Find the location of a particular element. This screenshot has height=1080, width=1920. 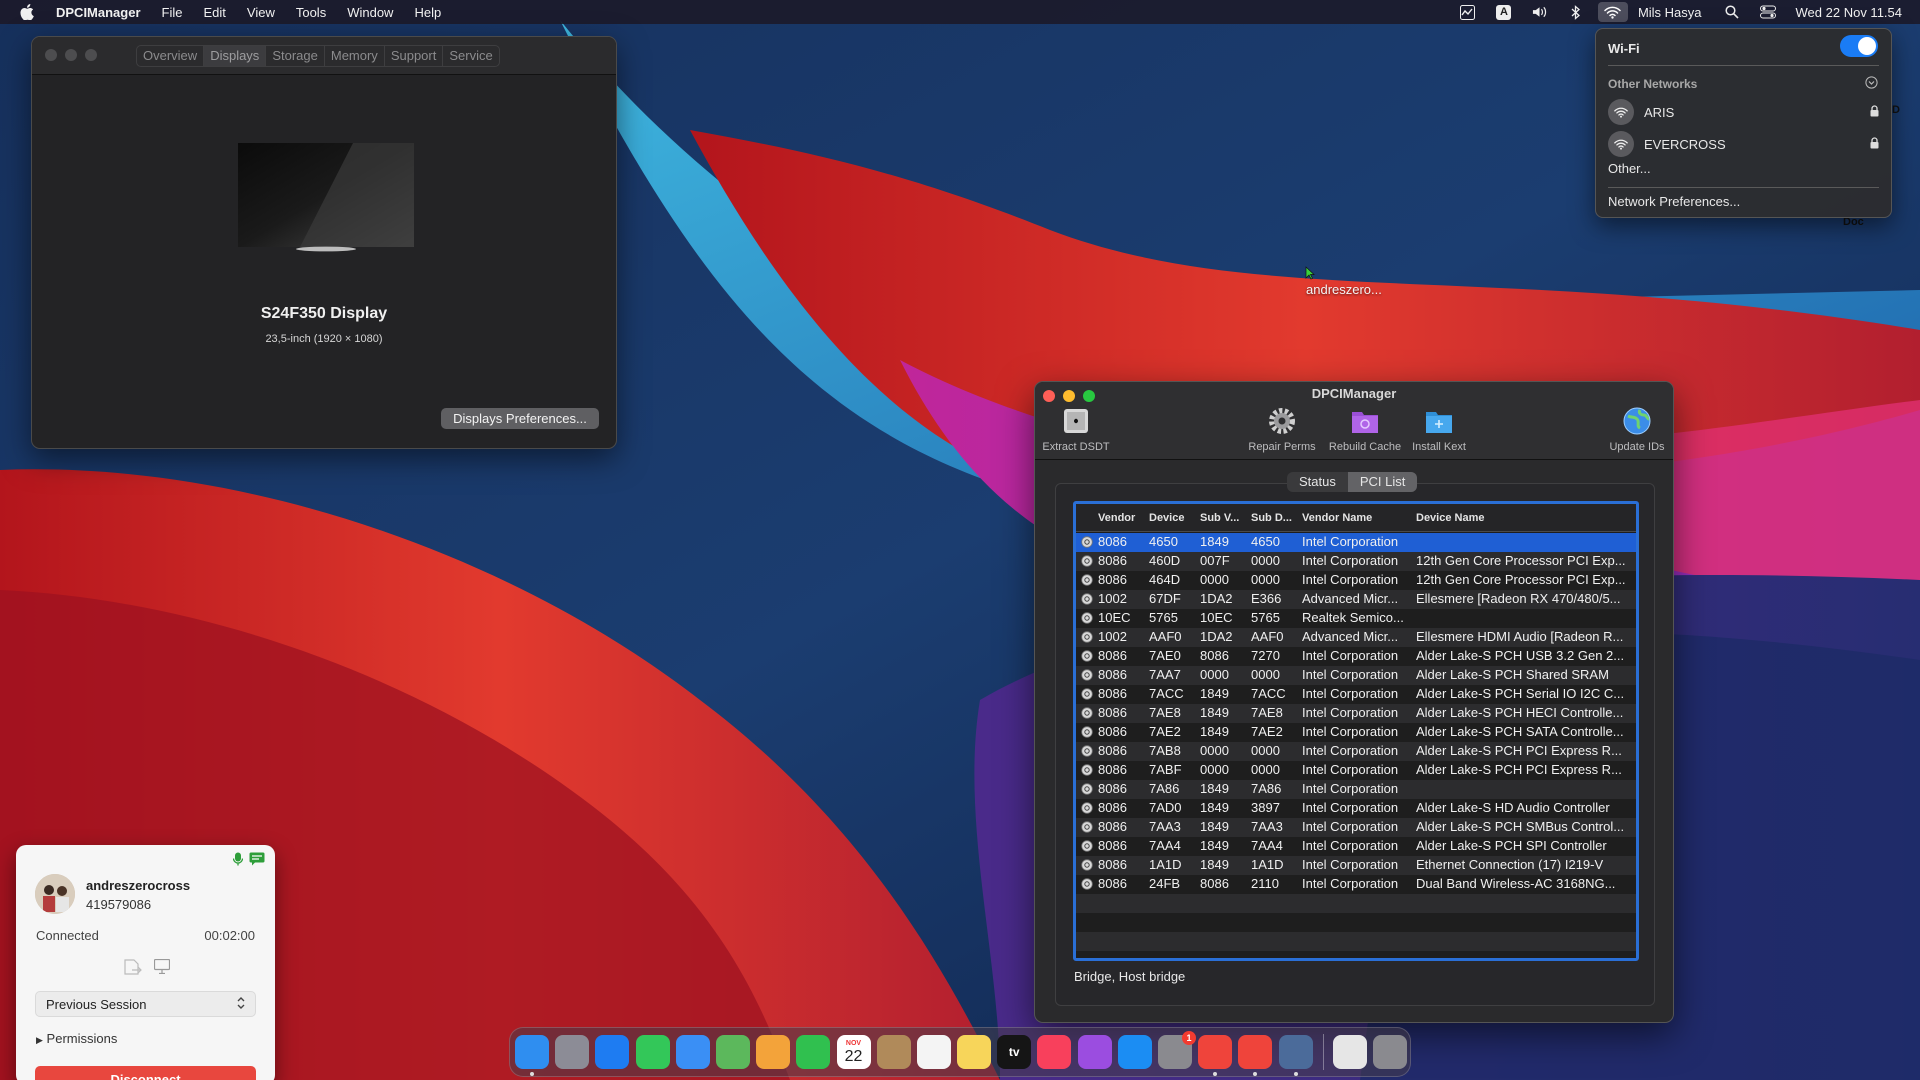

dock-icon-calendar: NOV 22 is located at coordinates (853, 1052).